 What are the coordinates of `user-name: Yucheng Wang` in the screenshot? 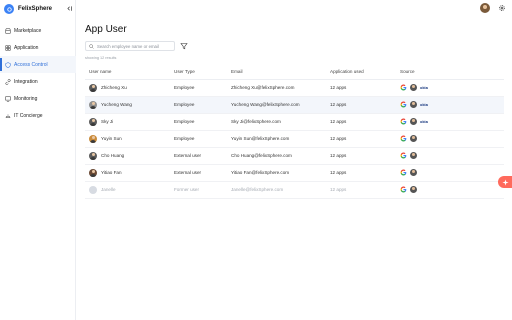 It's located at (116, 104).